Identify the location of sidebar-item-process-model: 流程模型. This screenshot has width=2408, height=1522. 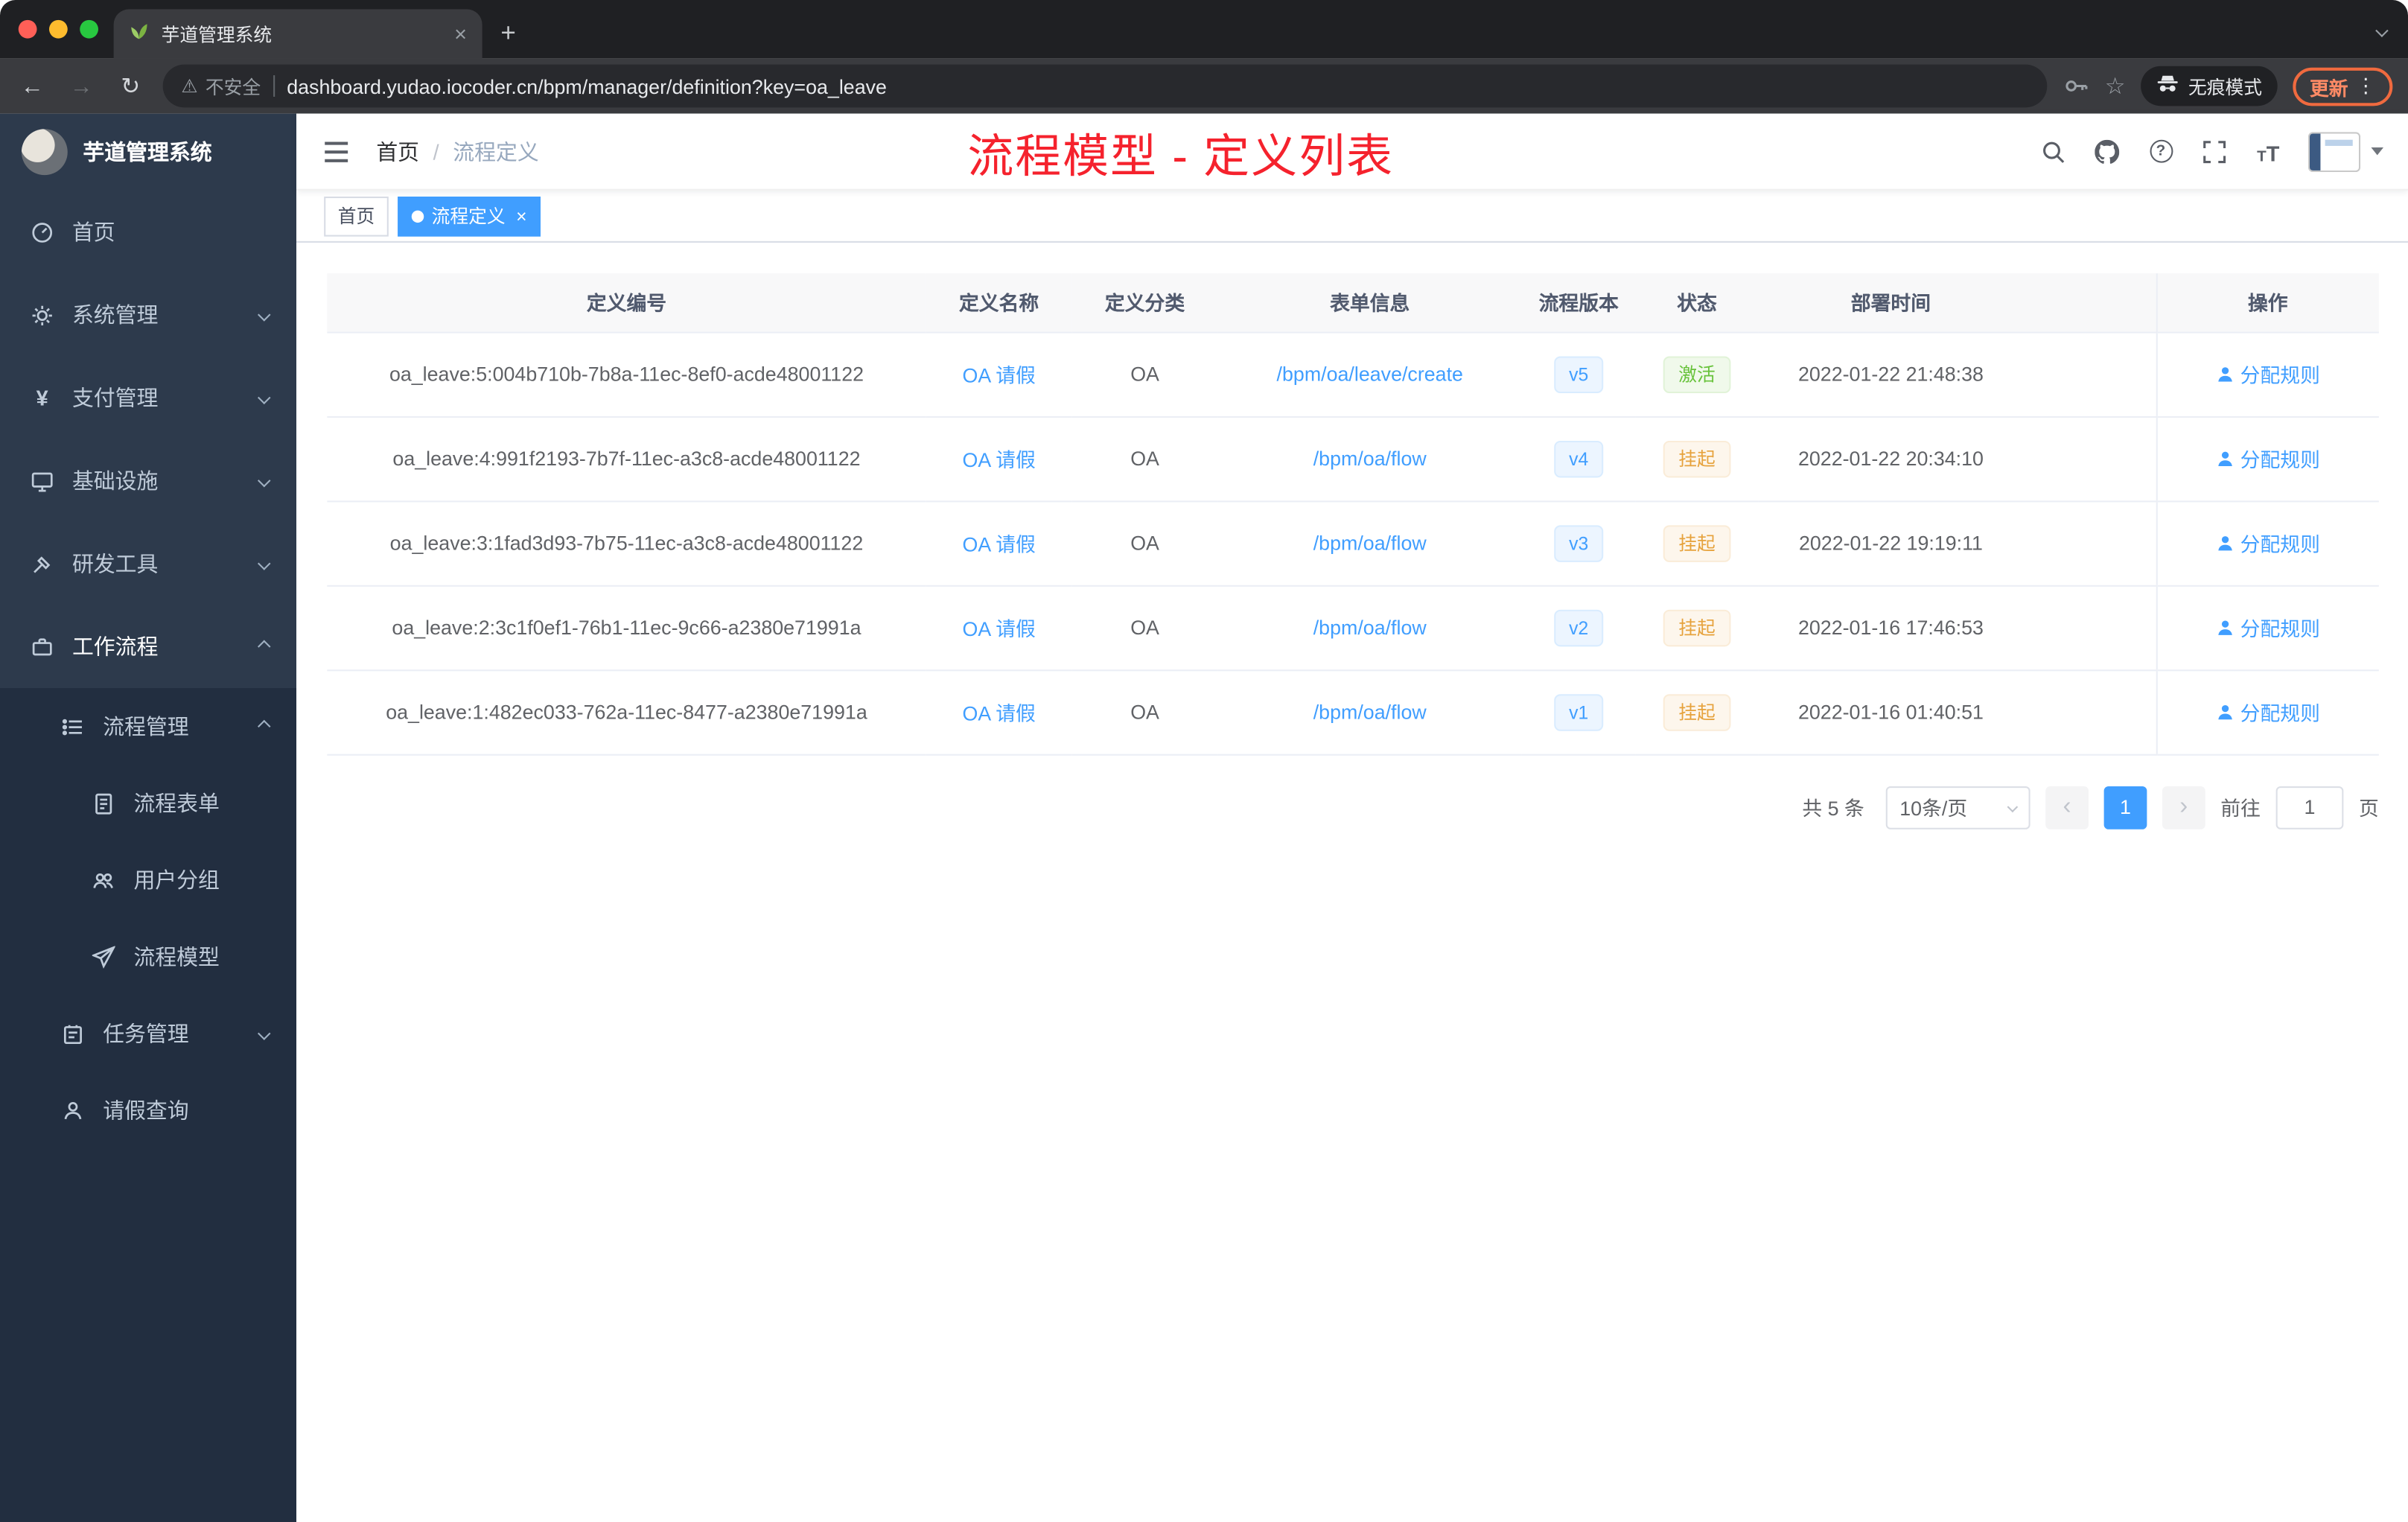
(148, 956).